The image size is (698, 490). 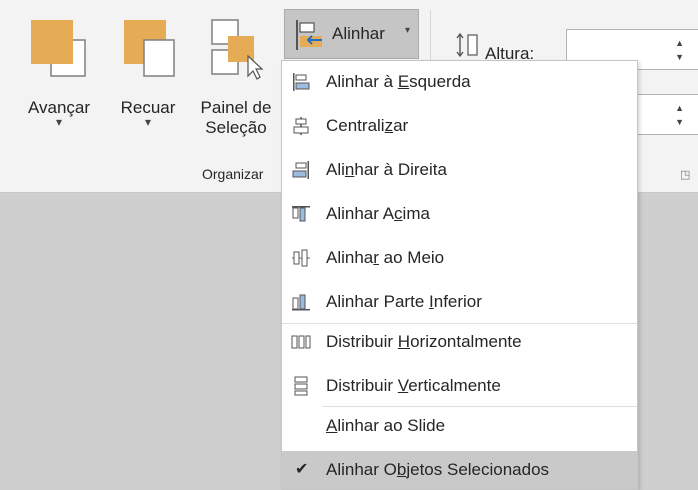 I want to click on menu-item-align-right: Alinhar à Direita, so click(x=459, y=170).